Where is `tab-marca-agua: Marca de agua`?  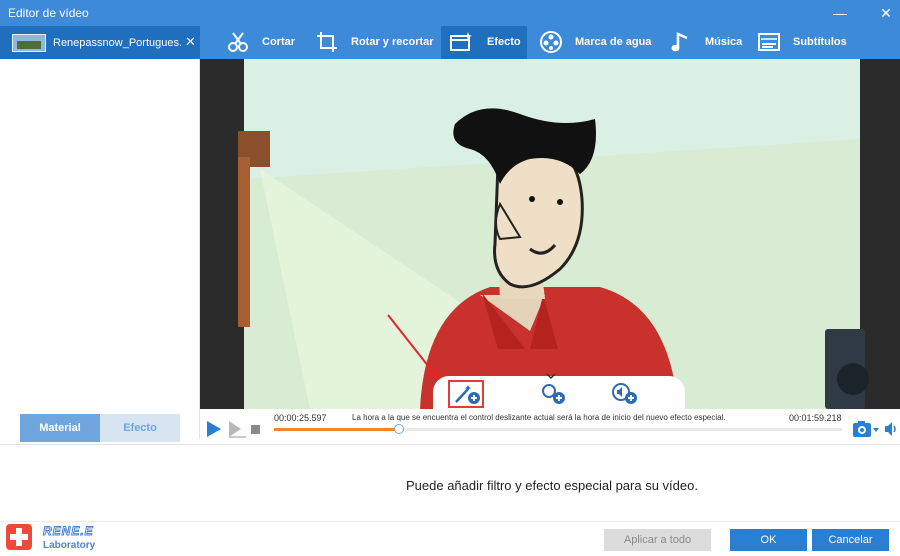 tab-marca-agua: Marca de agua is located at coordinates (599, 42).